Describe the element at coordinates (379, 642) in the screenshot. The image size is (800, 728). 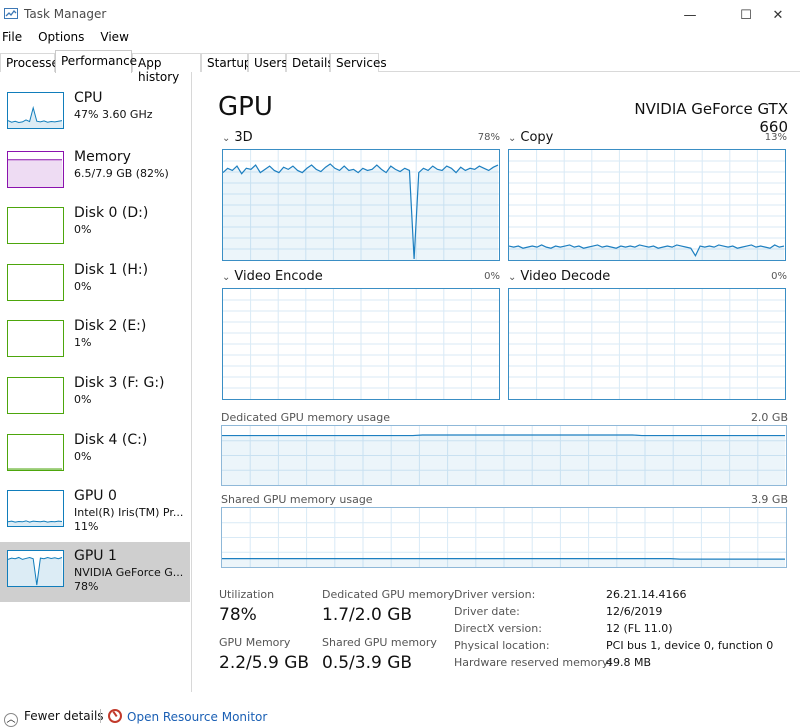
I see `stat-label: Shared GPU memory` at that location.